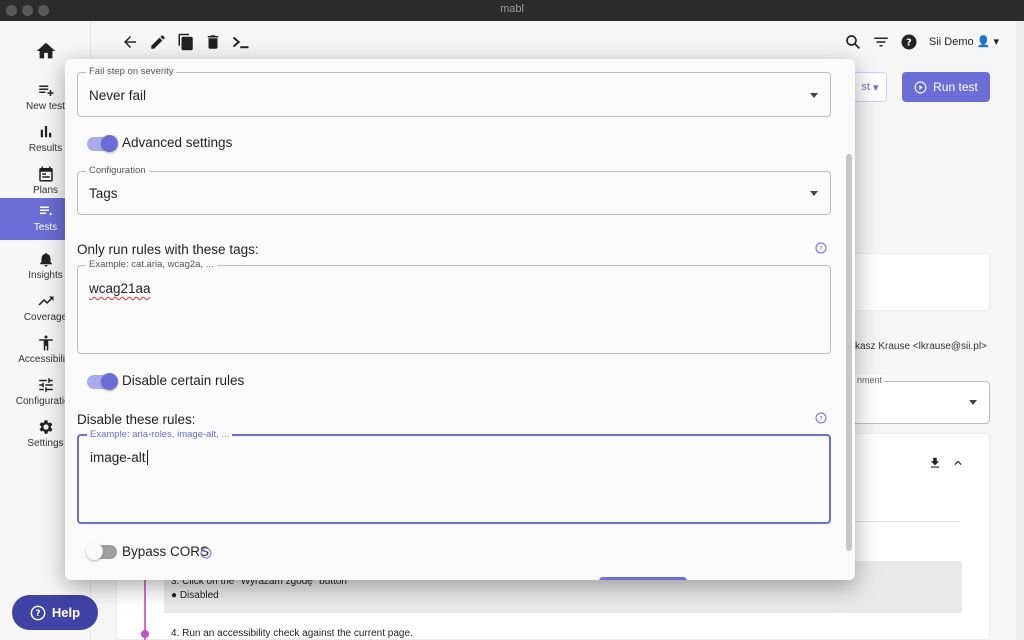 This screenshot has width=1024, height=640. What do you see at coordinates (921, 346) in the screenshot?
I see `author-text: kasz Krause <lkrause@sii.pl>` at bounding box center [921, 346].